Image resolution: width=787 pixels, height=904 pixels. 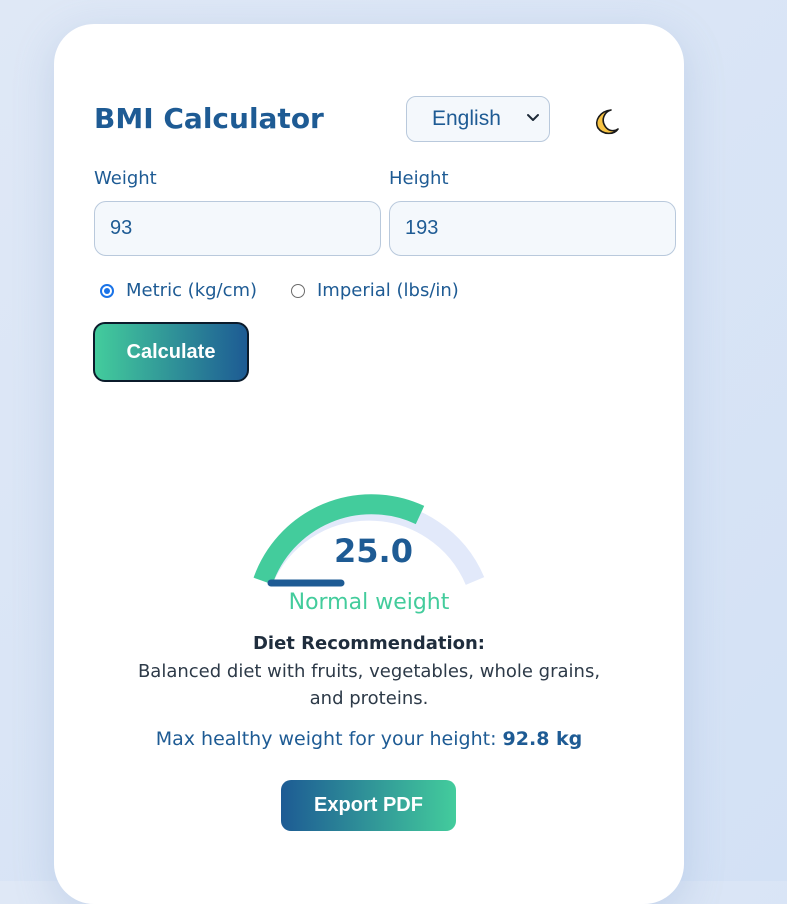 I want to click on metric-radio-label: Metric (kg/cm), so click(x=192, y=290).